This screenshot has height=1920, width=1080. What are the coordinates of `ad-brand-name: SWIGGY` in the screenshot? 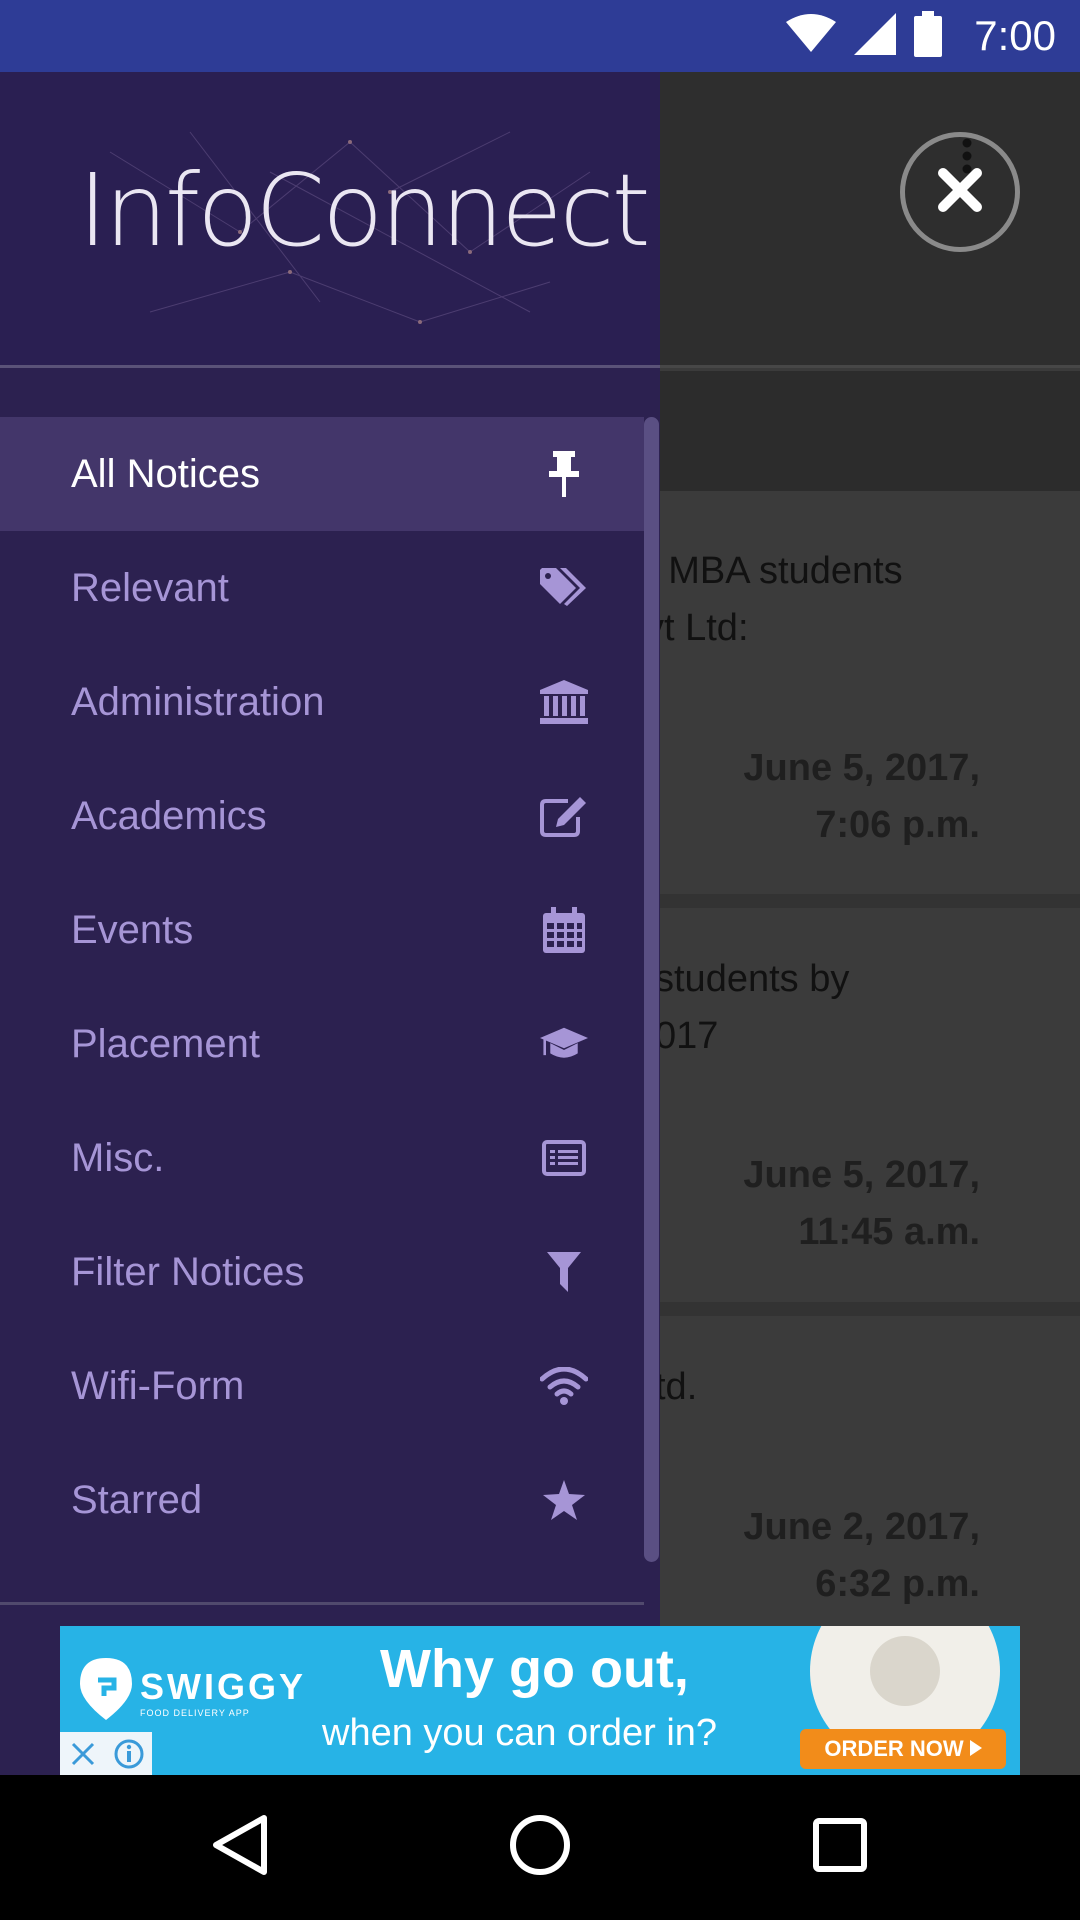 It's located at (223, 1686).